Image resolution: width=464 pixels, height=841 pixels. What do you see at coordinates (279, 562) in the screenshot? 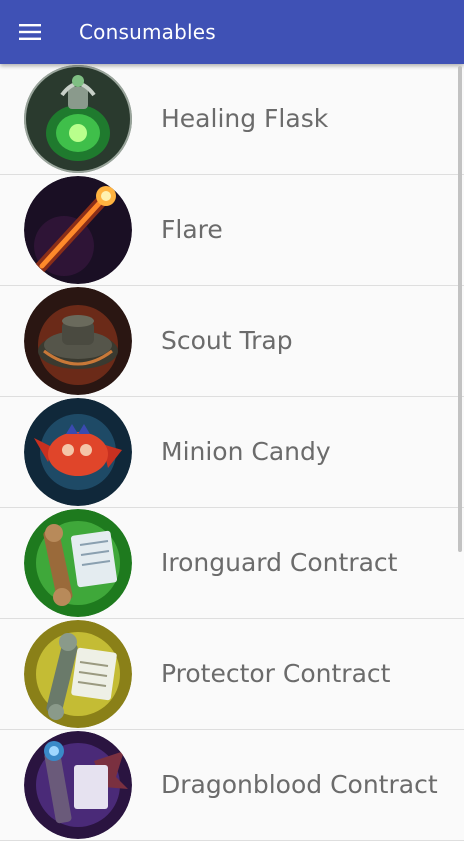
I see `item-name: Ironguard Contract` at bounding box center [279, 562].